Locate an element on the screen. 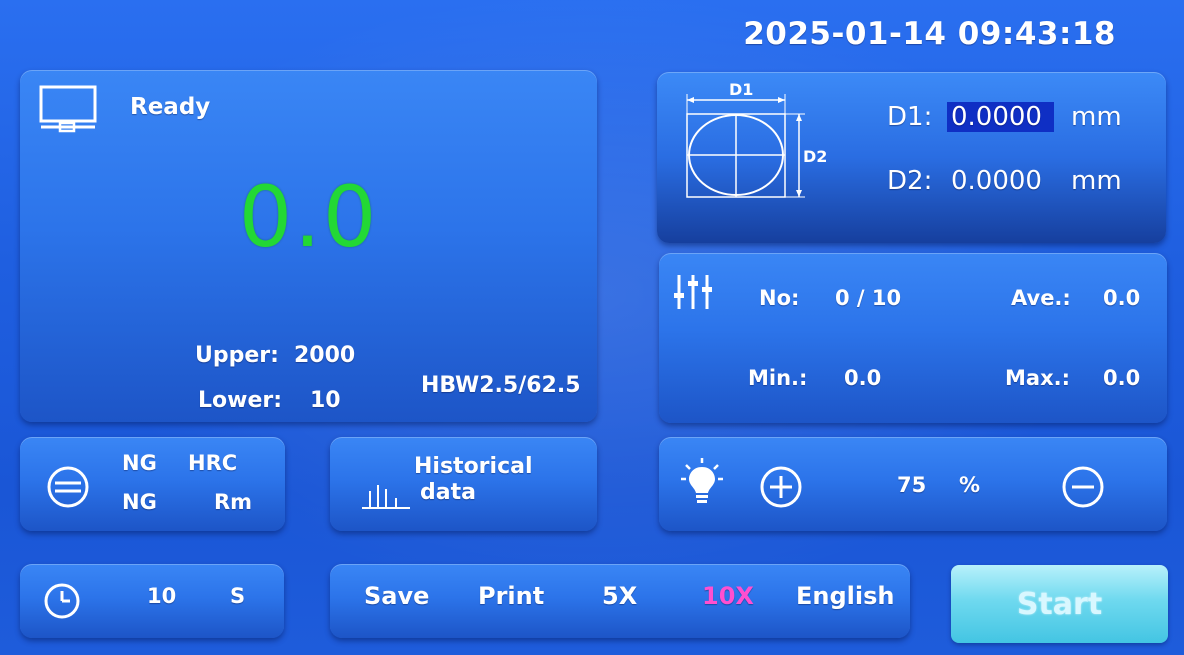  light-control-panel: 75 % is located at coordinates (913, 484).